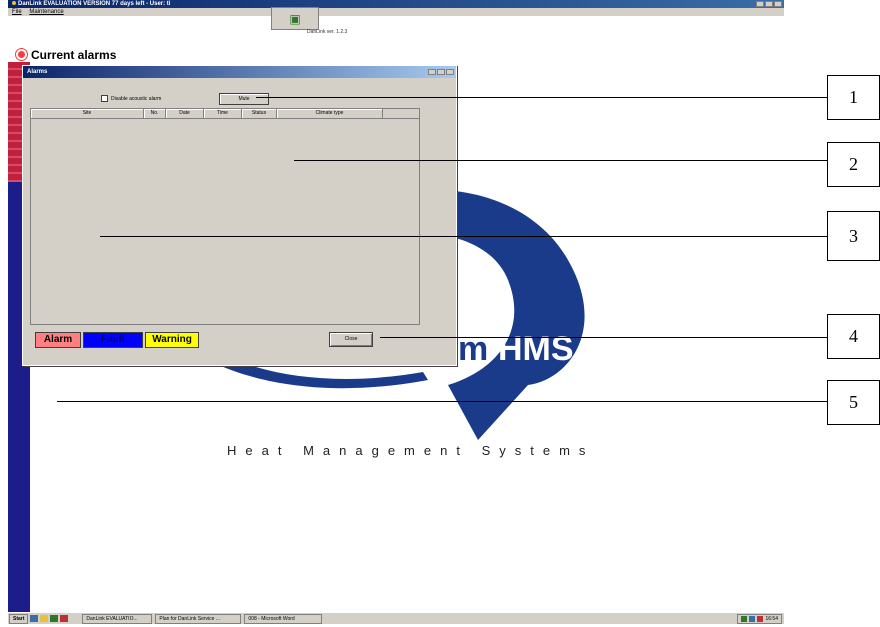  Describe the element at coordinates (853, 164) in the screenshot. I see `callout-2: 2` at that location.